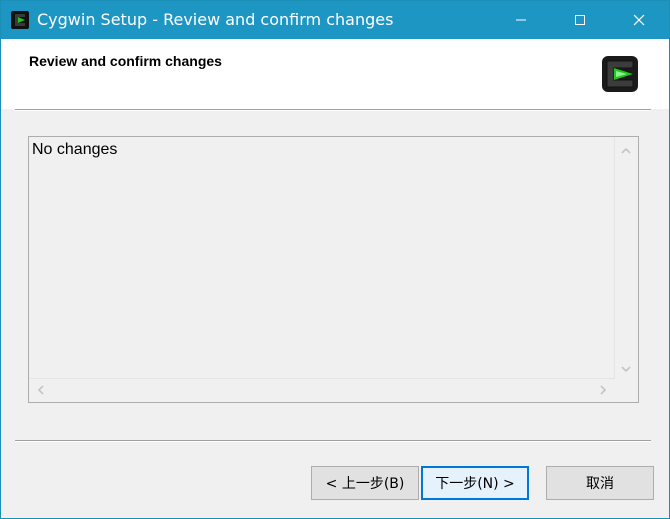  I want to click on minimize-button, so click(521, 20).